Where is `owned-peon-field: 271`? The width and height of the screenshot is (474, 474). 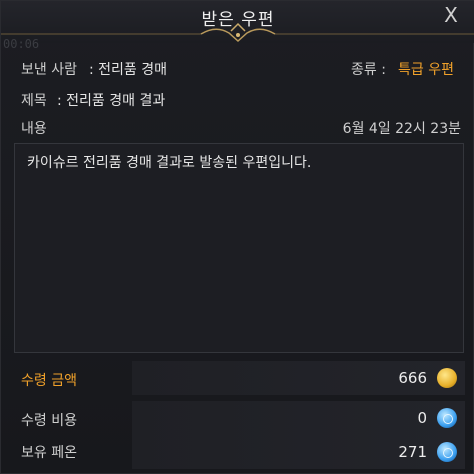 owned-peon-field: 271 is located at coordinates (298, 452).